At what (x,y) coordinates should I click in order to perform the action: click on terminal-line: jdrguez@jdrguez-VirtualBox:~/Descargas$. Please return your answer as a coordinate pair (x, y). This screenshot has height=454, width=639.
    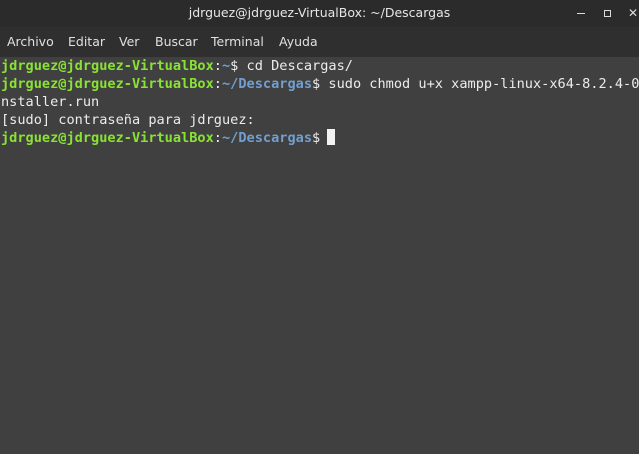
    Looking at the image, I should click on (168, 138).